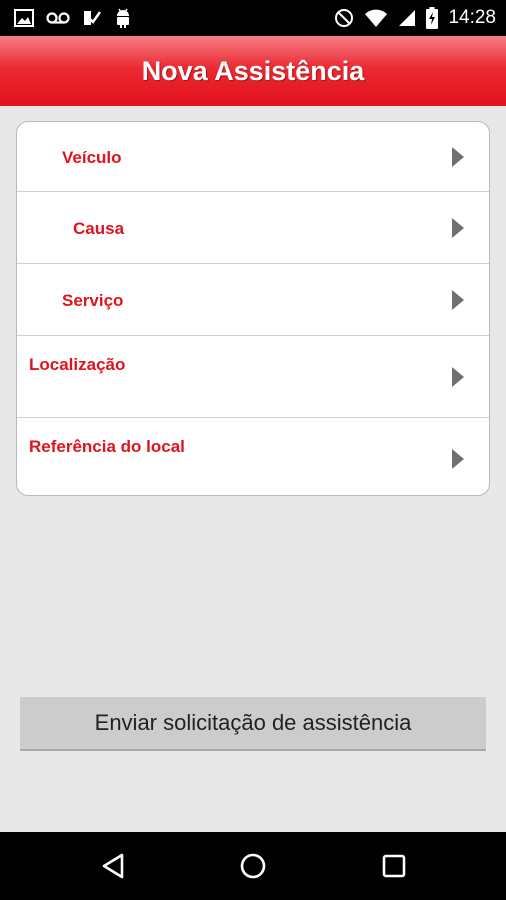  I want to click on status-time: 14:28, so click(472, 17).